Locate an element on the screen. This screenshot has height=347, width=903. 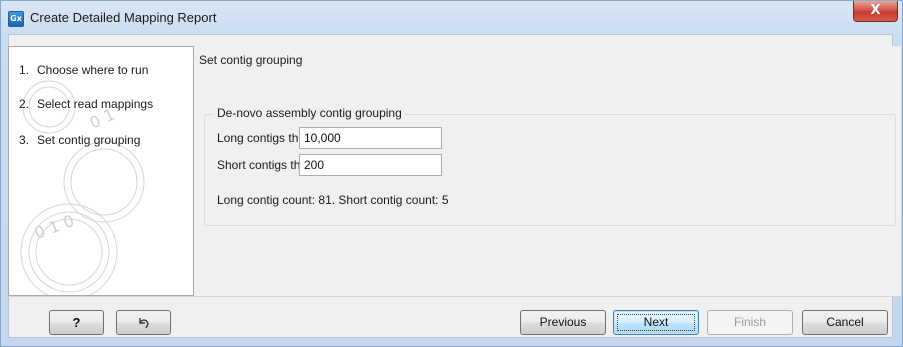
previous-button: Previous is located at coordinates (563, 322).